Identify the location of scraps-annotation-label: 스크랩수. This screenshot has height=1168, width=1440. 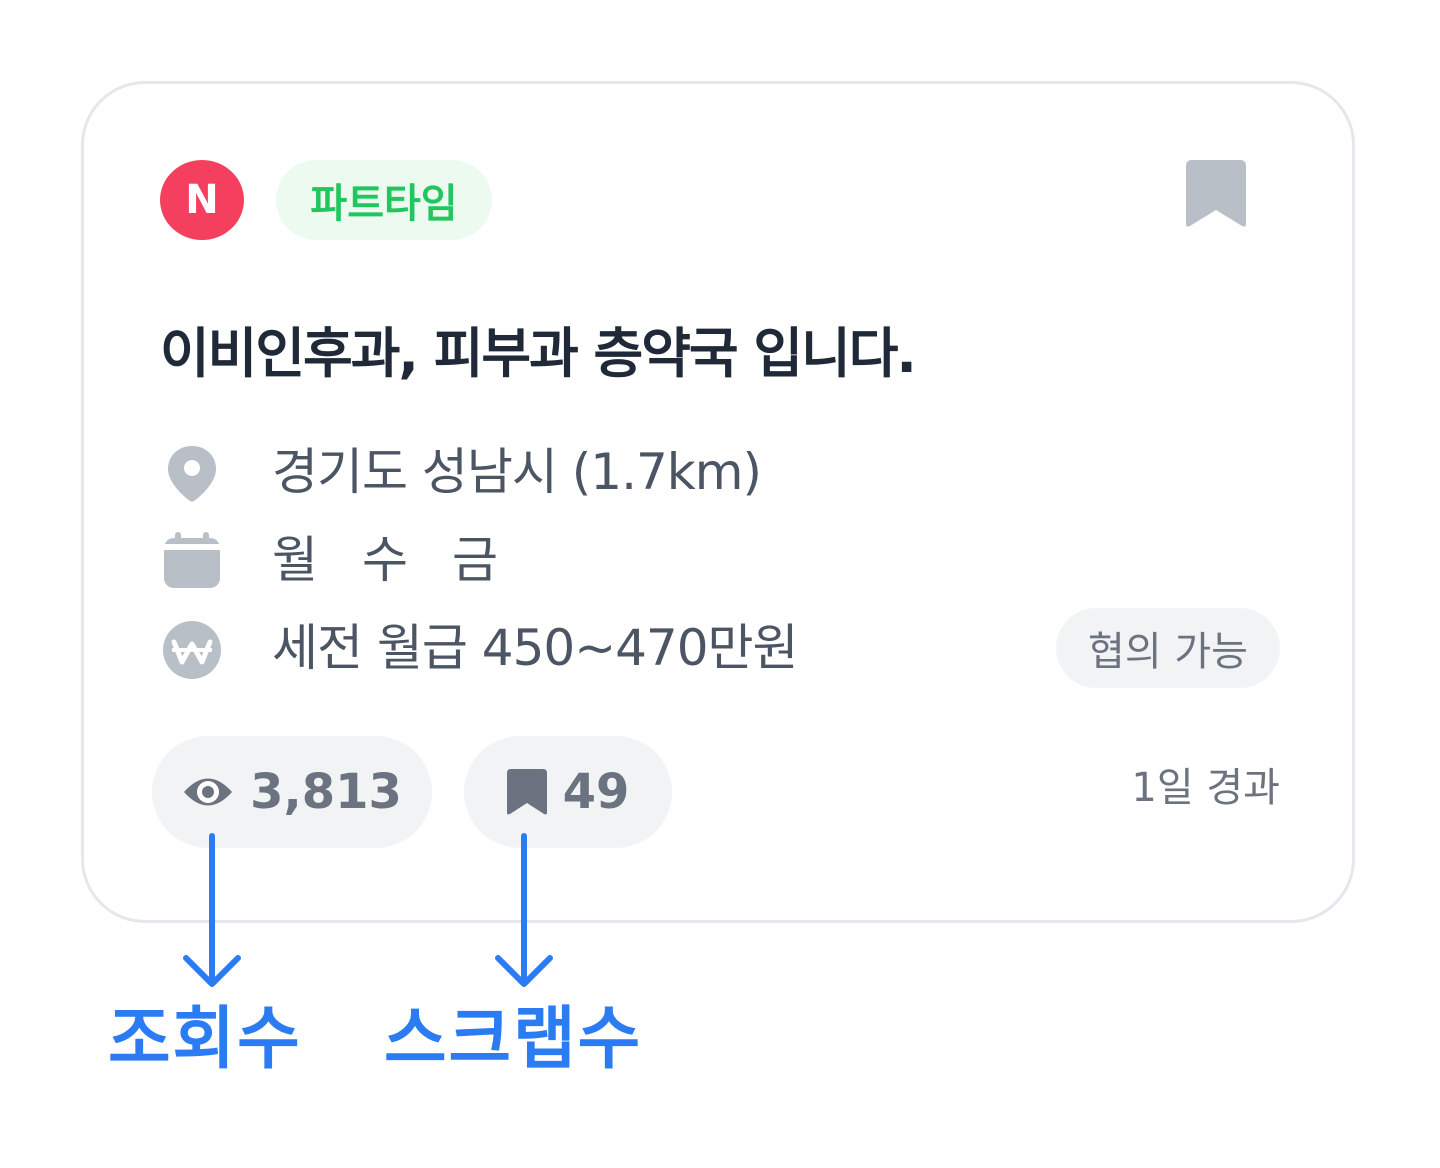
(513, 1039).